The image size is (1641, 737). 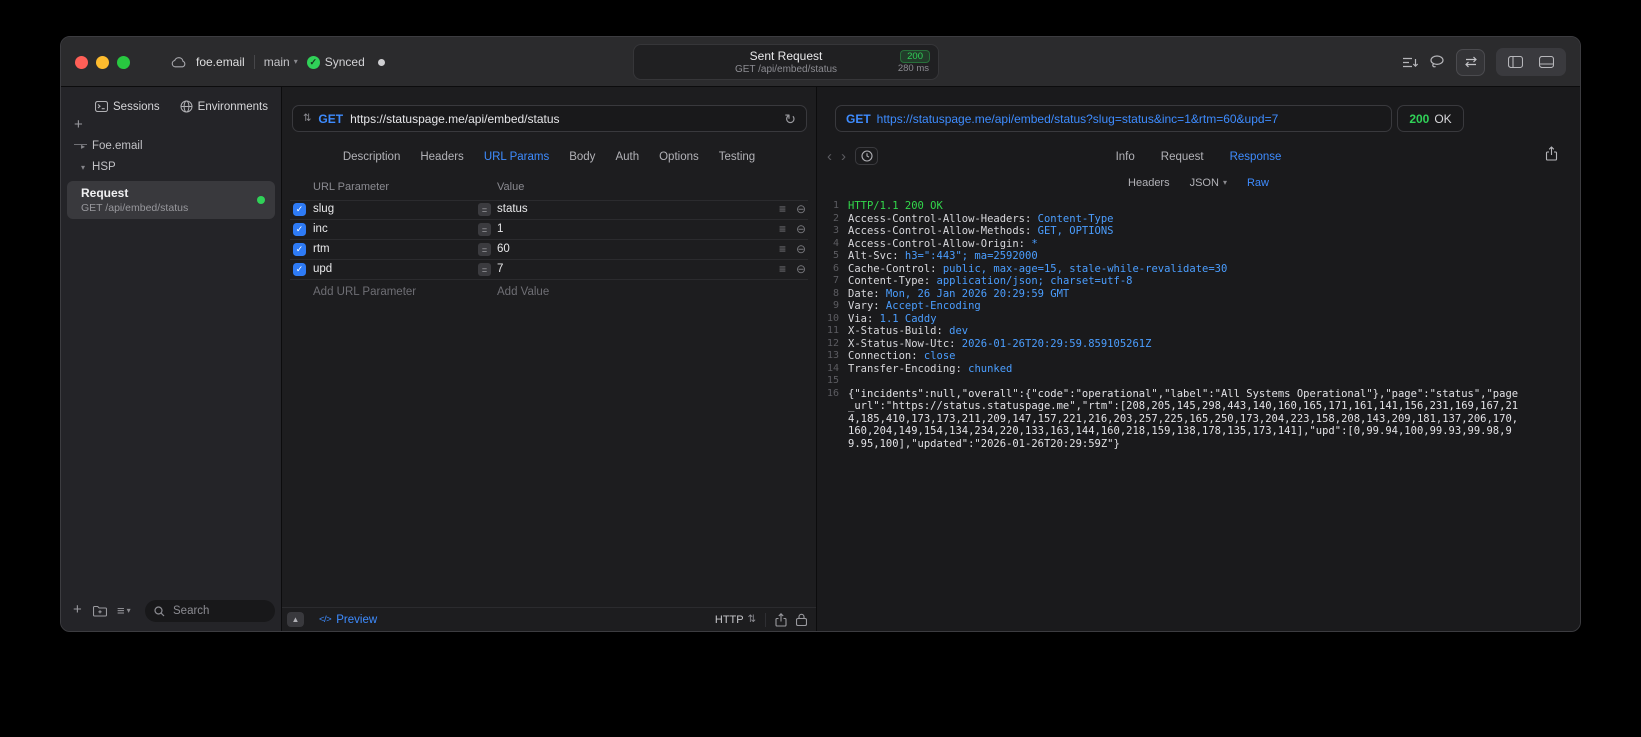 What do you see at coordinates (323, 209) in the screenshot?
I see `param-key: slug` at bounding box center [323, 209].